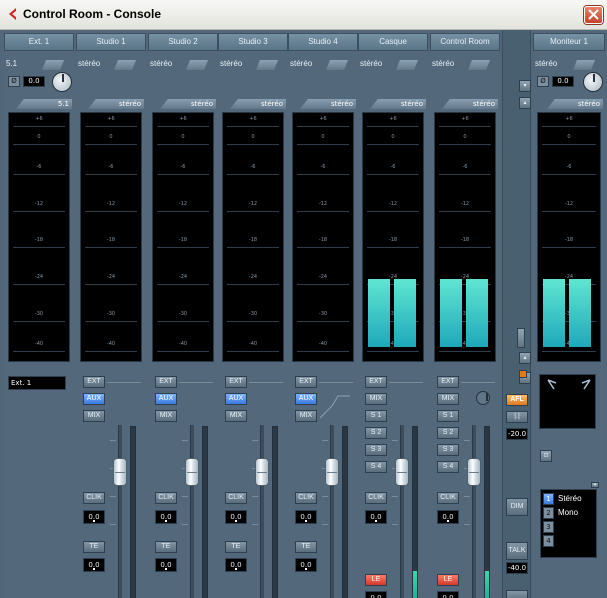 Image resolution: width=607 pixels, height=598 pixels. What do you see at coordinates (483, 398) in the screenshot?
I see `play-button` at bounding box center [483, 398].